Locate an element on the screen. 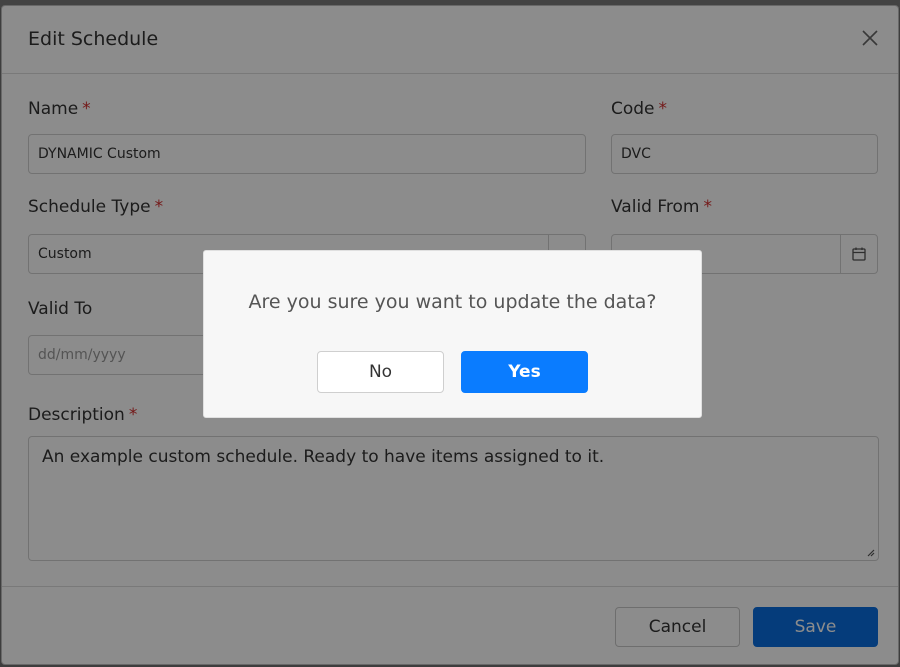  yes-button: Yes is located at coordinates (524, 372).